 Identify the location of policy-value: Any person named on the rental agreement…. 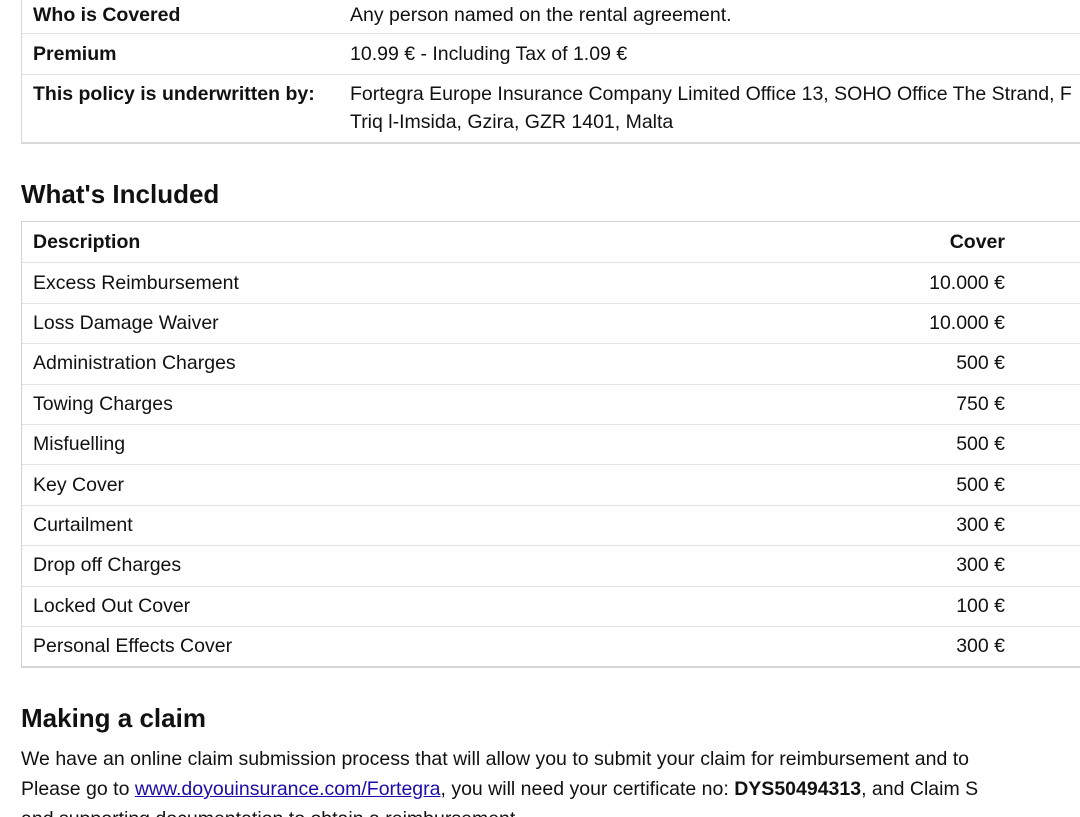
(541, 15).